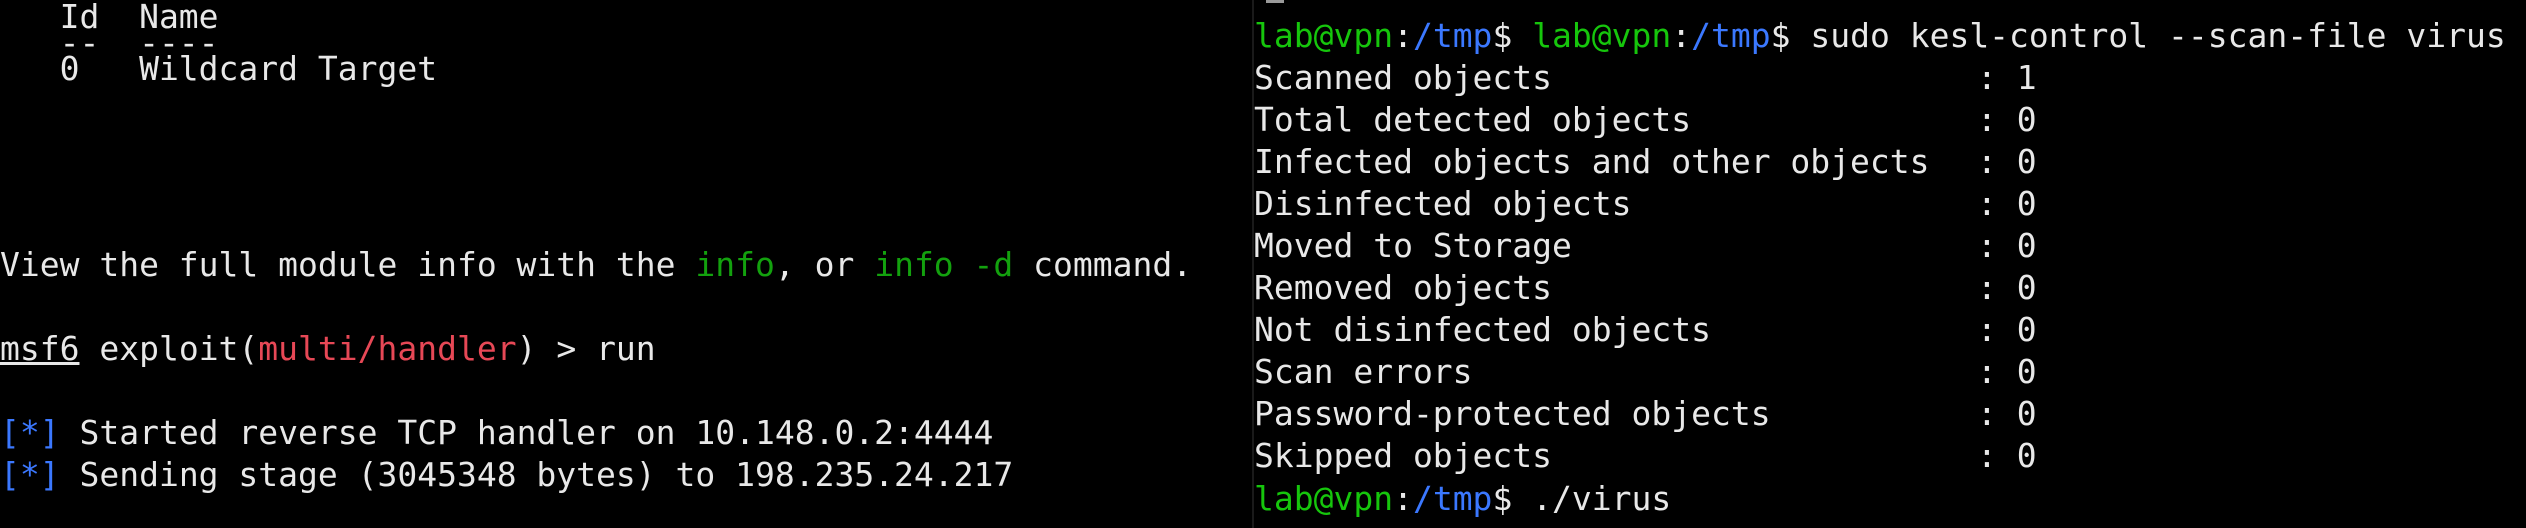  What do you see at coordinates (1403, 455) in the screenshot?
I see `scan-result-label: Skipped objects` at bounding box center [1403, 455].